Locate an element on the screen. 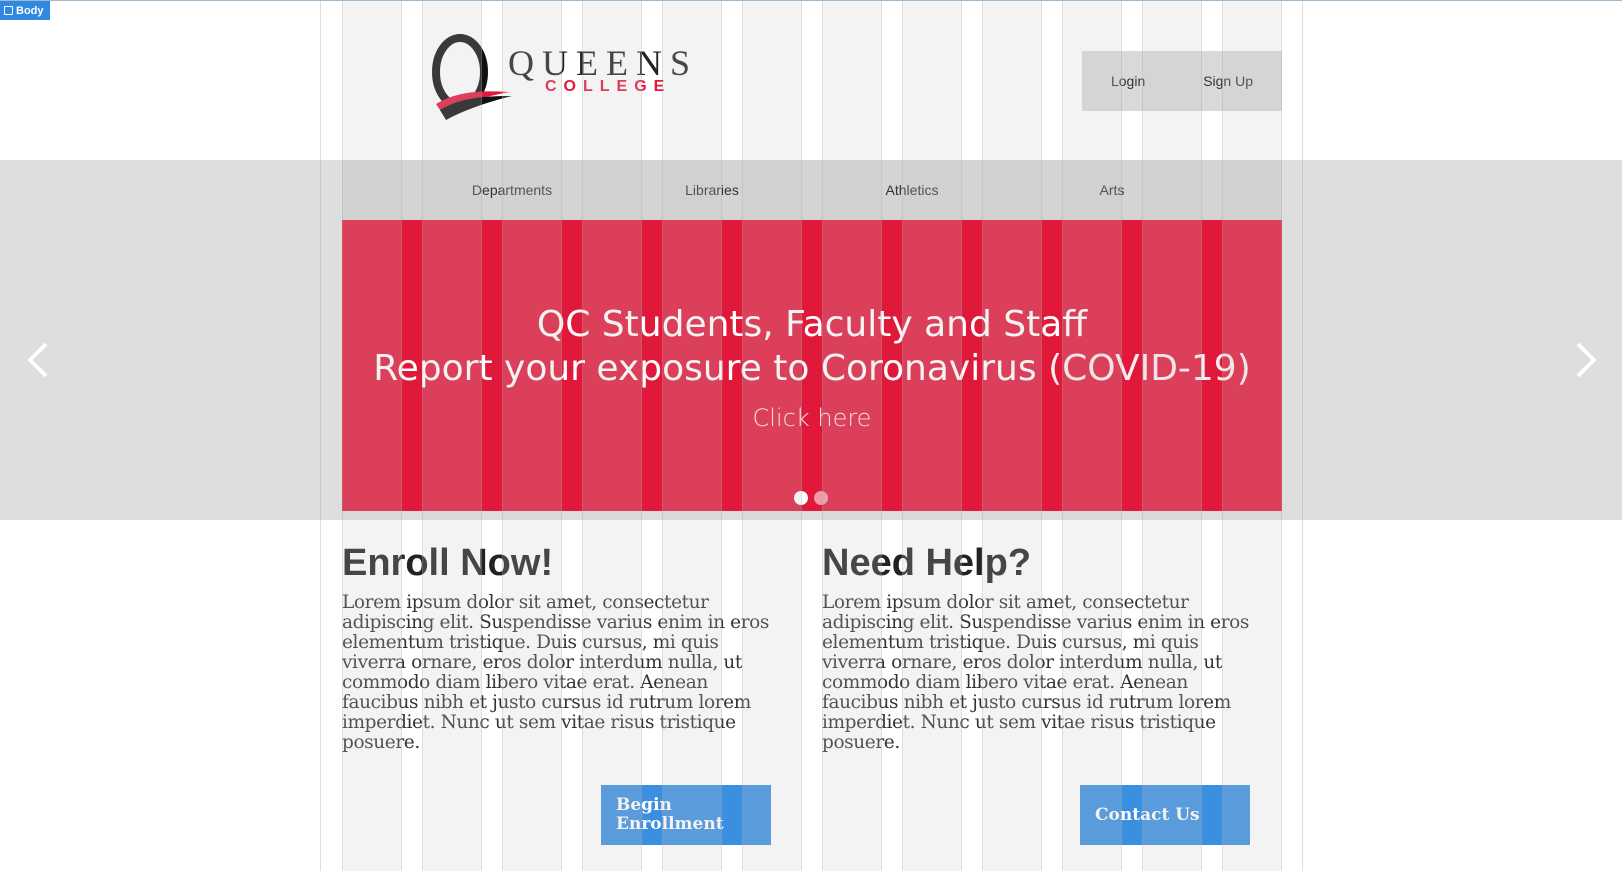 This screenshot has width=1622, height=871. chevron-right-icon is located at coordinates (1586, 360).